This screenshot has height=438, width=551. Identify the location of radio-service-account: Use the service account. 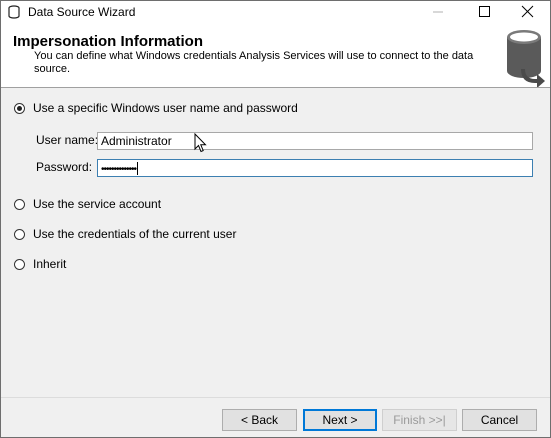
(87, 204).